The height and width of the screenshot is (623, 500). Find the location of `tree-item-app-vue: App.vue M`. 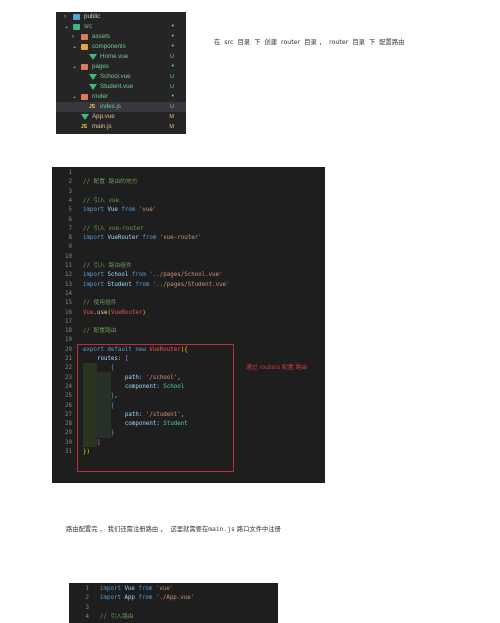

tree-item-app-vue: App.vue M is located at coordinates (121, 117).